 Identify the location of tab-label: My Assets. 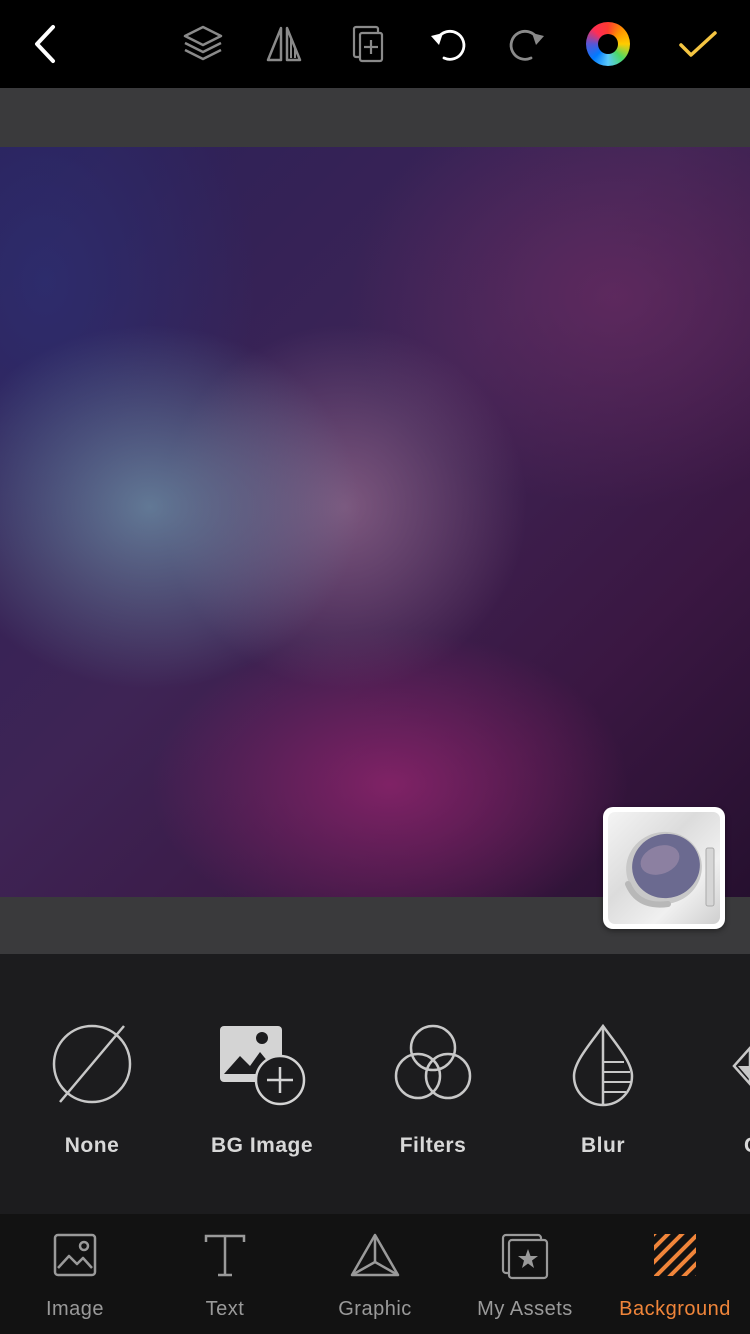
(525, 1309).